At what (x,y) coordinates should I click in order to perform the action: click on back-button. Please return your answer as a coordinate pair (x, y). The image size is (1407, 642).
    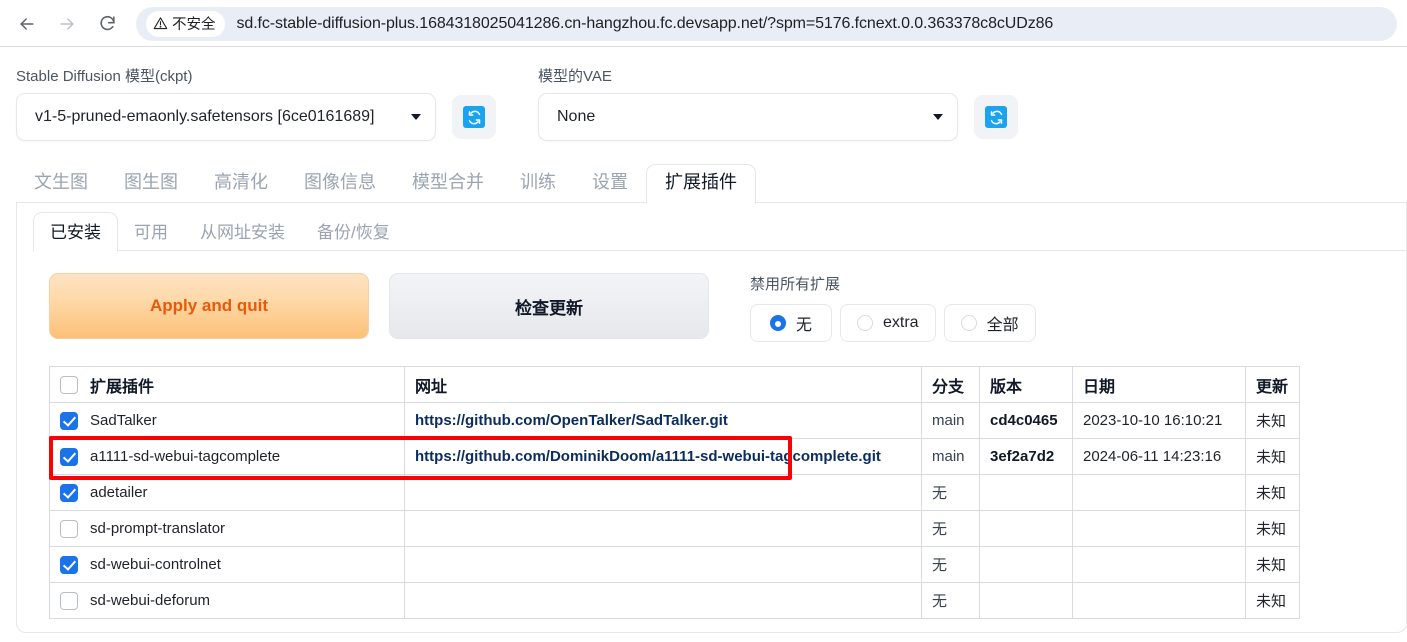
    Looking at the image, I should click on (27, 24).